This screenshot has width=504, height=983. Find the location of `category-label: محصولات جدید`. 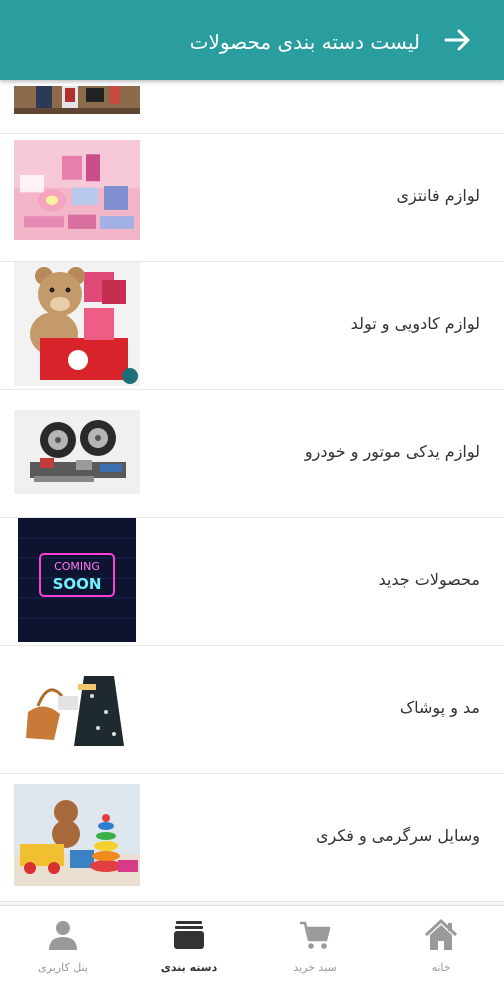

category-label: محصولات جدید is located at coordinates (429, 579).